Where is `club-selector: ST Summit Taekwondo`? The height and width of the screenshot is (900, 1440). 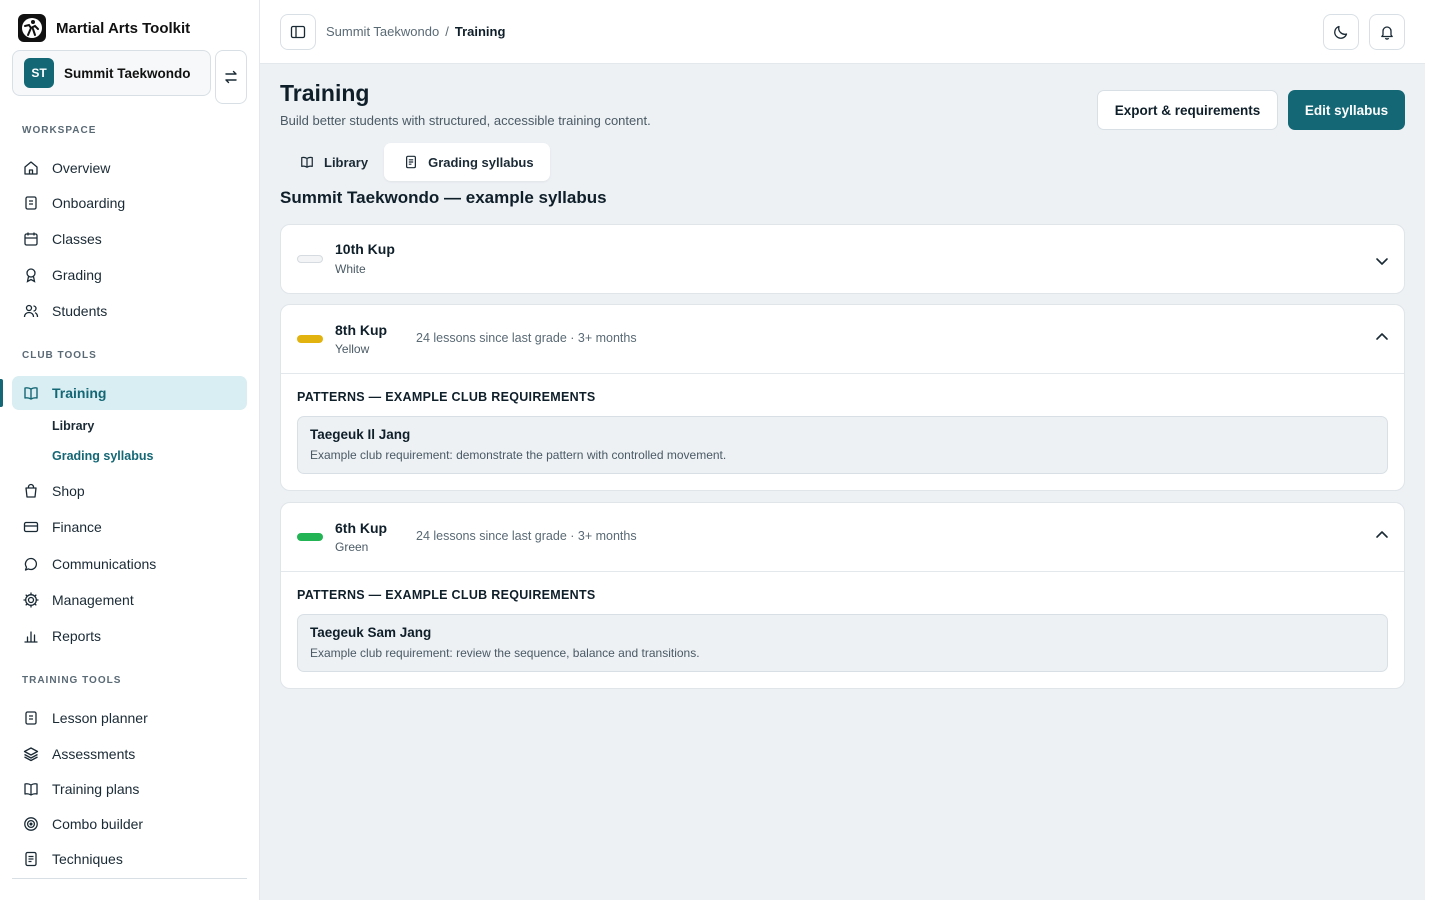
club-selector: ST Summit Taekwondo is located at coordinates (111, 73).